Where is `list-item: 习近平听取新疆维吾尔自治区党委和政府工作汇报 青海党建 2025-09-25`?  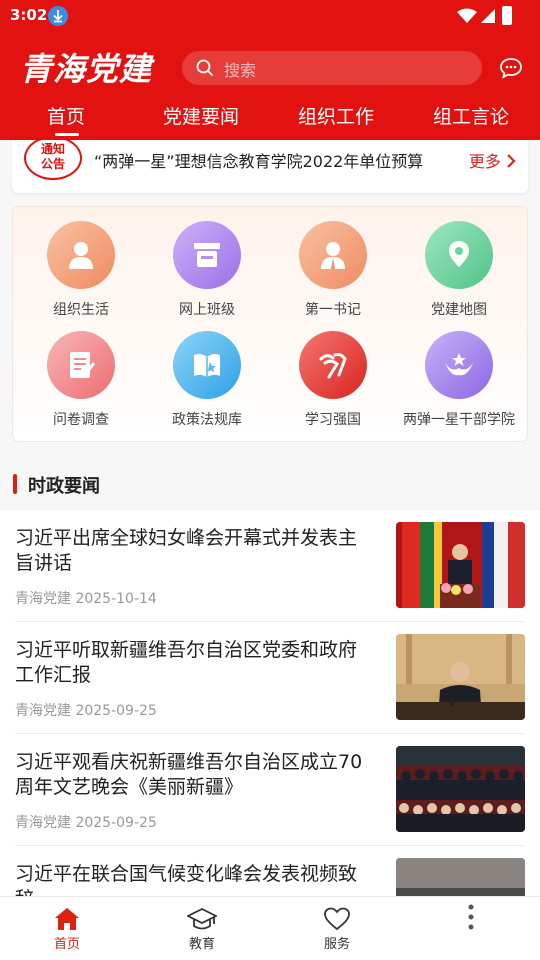 list-item: 习近平听取新疆维吾尔自治区党委和政府工作汇报 青海党建 2025-09-25 is located at coordinates (270, 678).